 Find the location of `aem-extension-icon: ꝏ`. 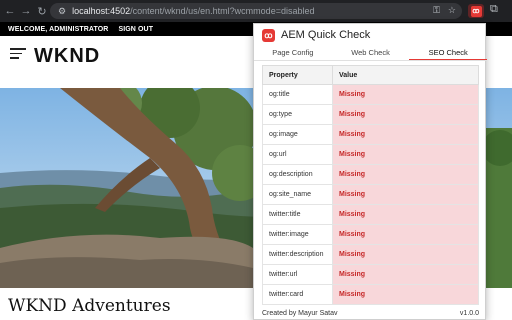

aem-extension-icon: ꝏ is located at coordinates (476, 11).